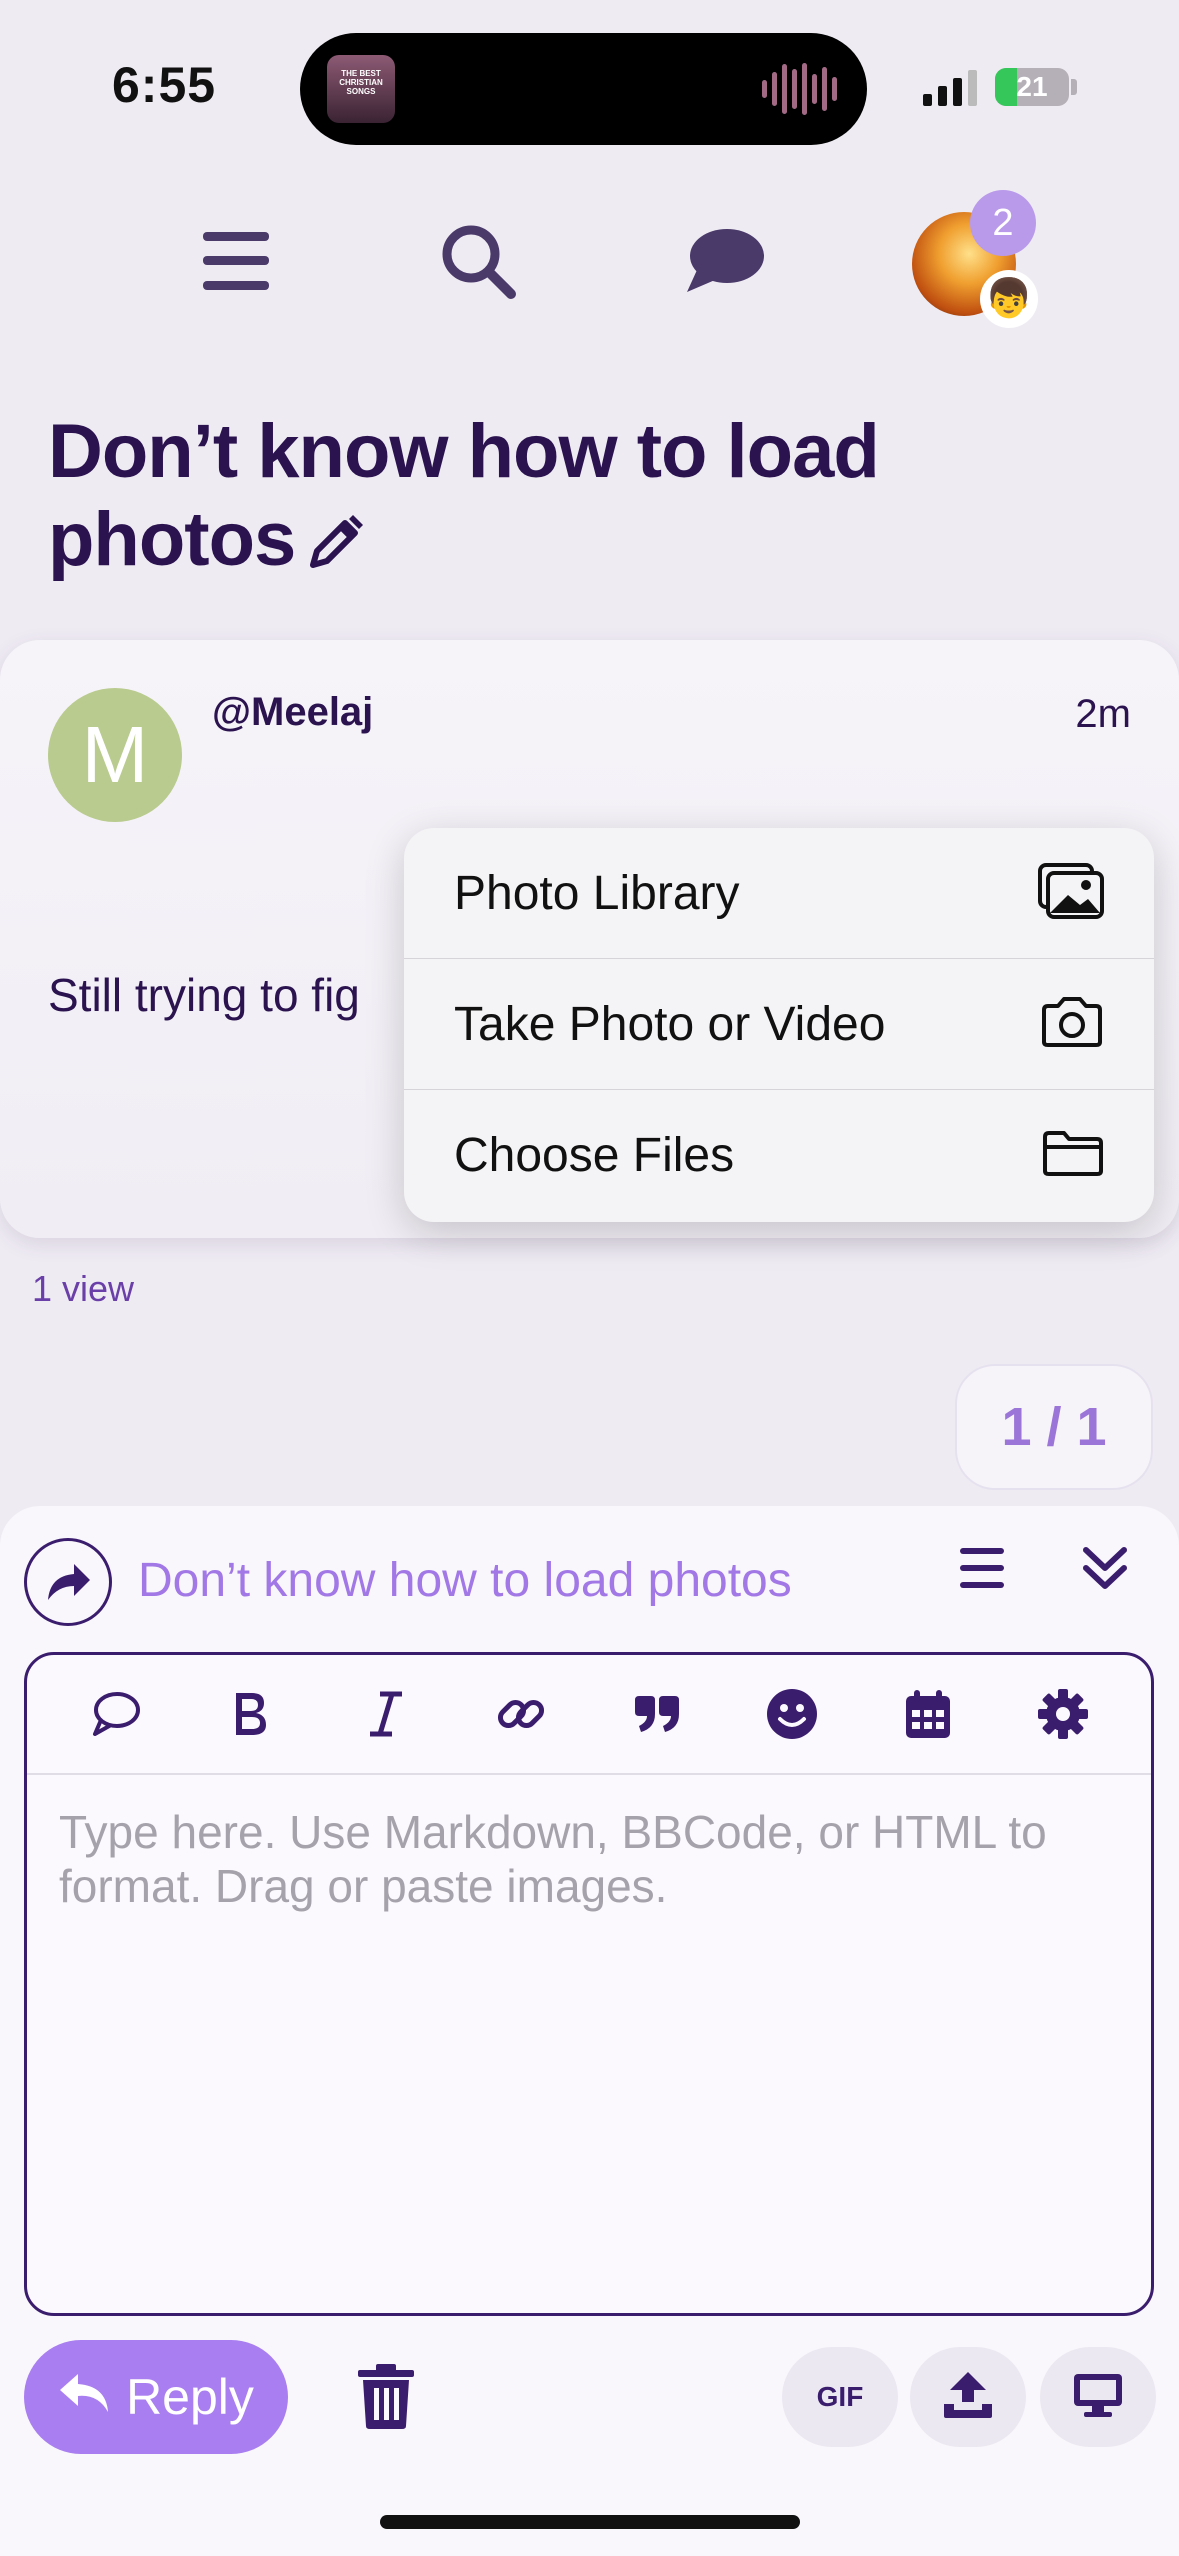  What do you see at coordinates (1003, 223) in the screenshot?
I see `notification-badge: 2` at bounding box center [1003, 223].